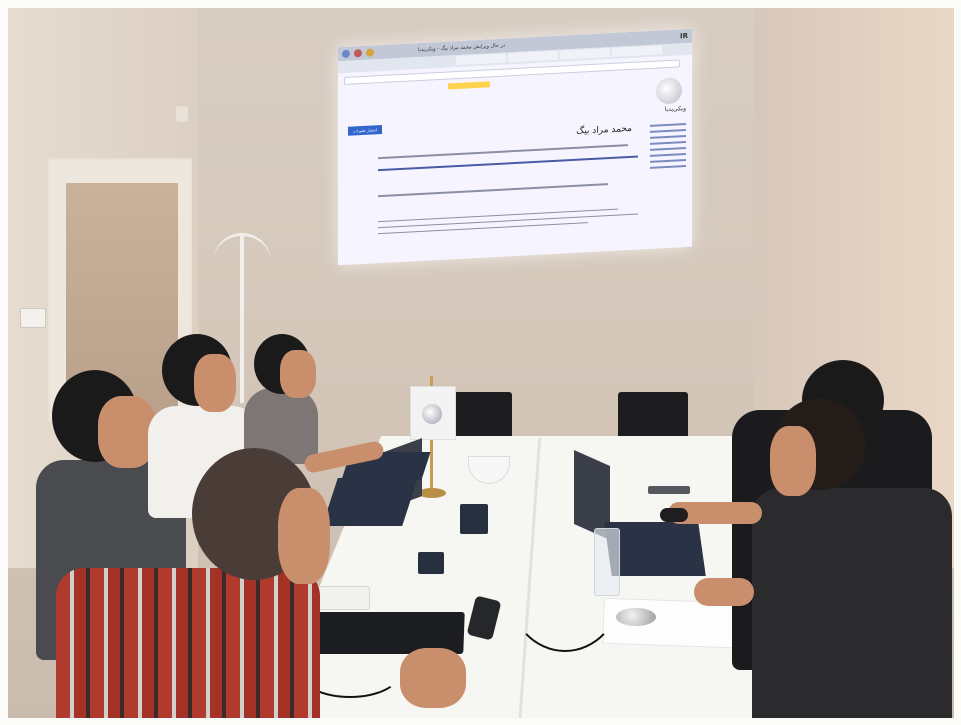  What do you see at coordinates (469, 85) in the screenshot?
I see `notice-banner` at bounding box center [469, 85].